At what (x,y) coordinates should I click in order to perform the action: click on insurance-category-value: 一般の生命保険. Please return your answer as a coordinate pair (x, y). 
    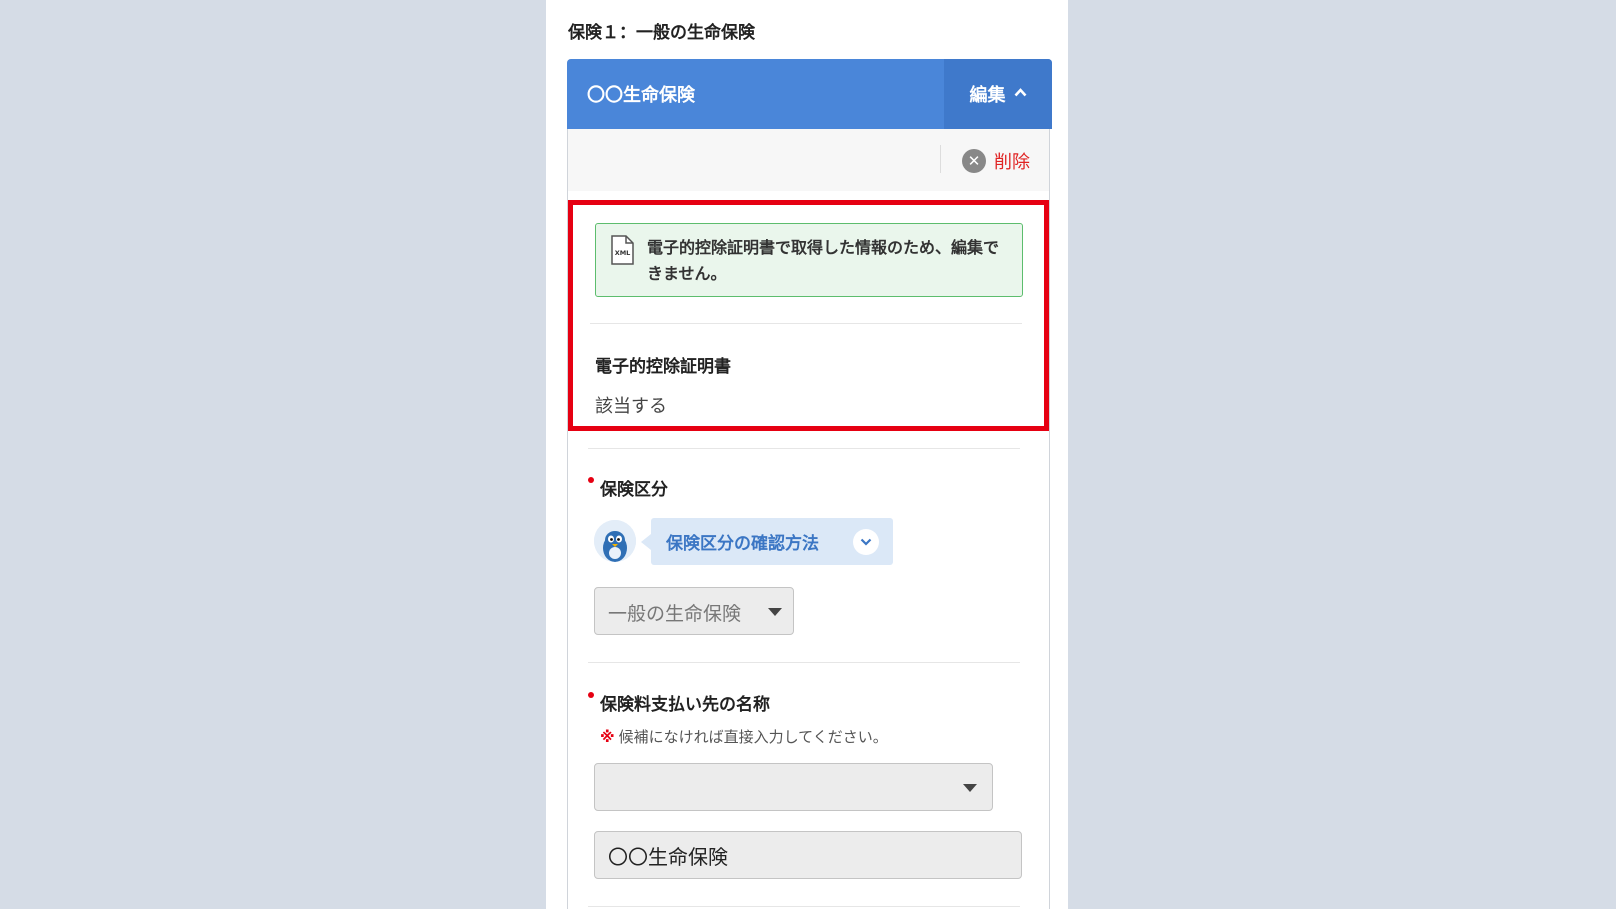
    Looking at the image, I should click on (675, 614).